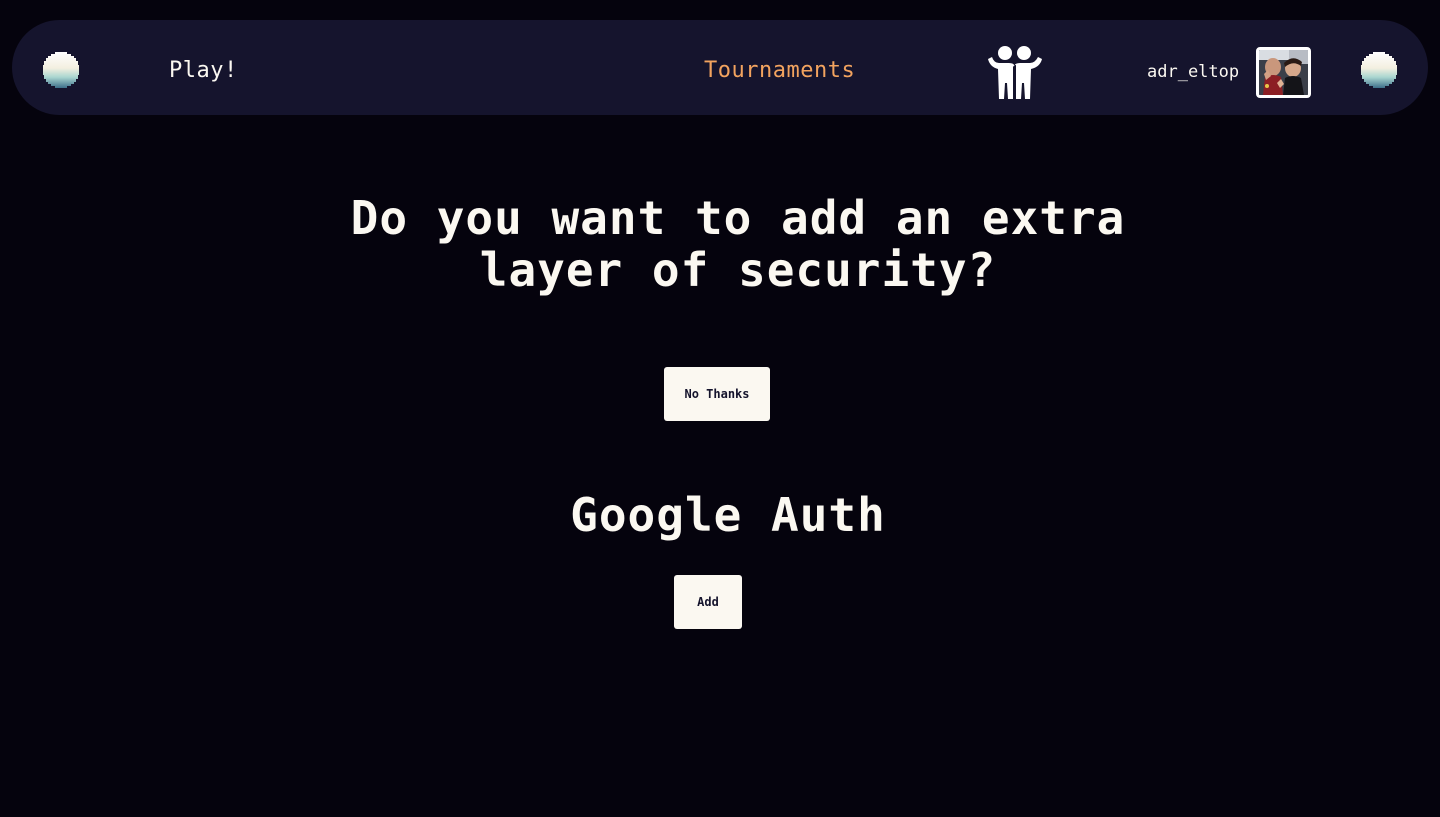 The image size is (1440, 817). I want to click on top-navbar: Play! Tournaments adr_eltop, so click(720, 67).